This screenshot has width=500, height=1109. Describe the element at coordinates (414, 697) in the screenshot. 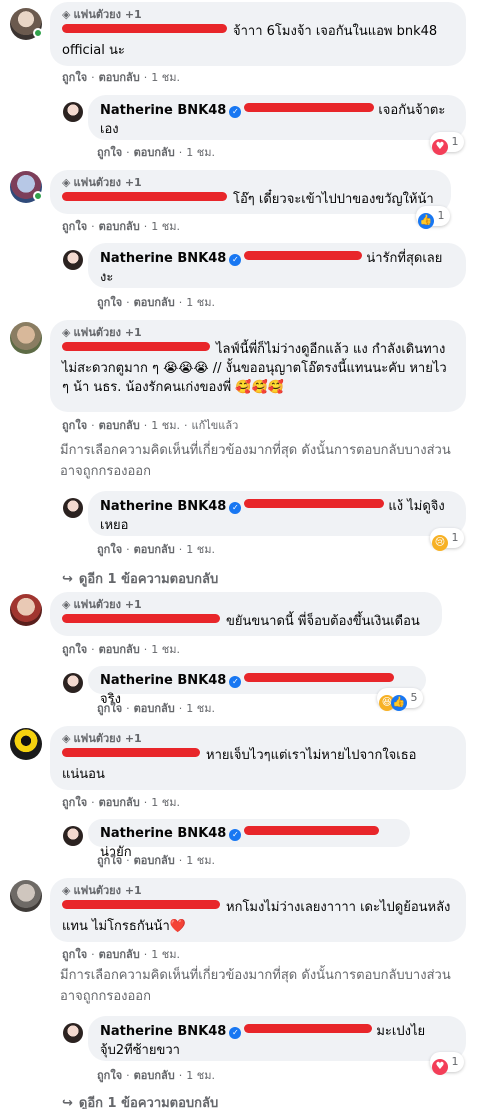

I see `reaction-number: 5` at that location.